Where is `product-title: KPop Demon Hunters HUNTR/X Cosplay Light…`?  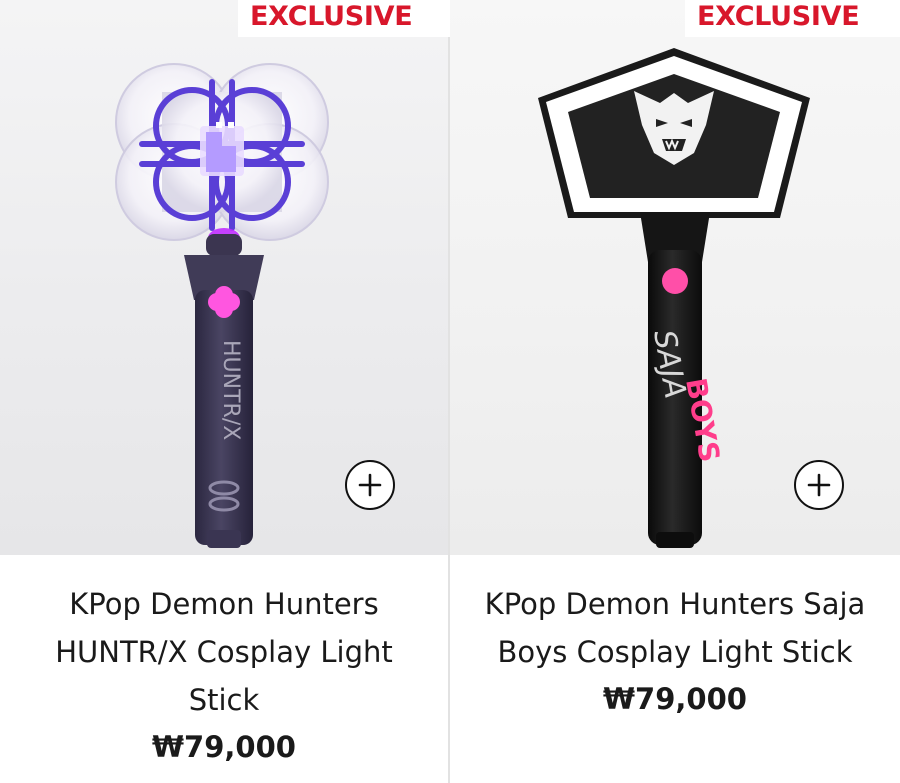
product-title: KPop Demon Hunters HUNTR/X Cosplay Light… is located at coordinates (224, 652).